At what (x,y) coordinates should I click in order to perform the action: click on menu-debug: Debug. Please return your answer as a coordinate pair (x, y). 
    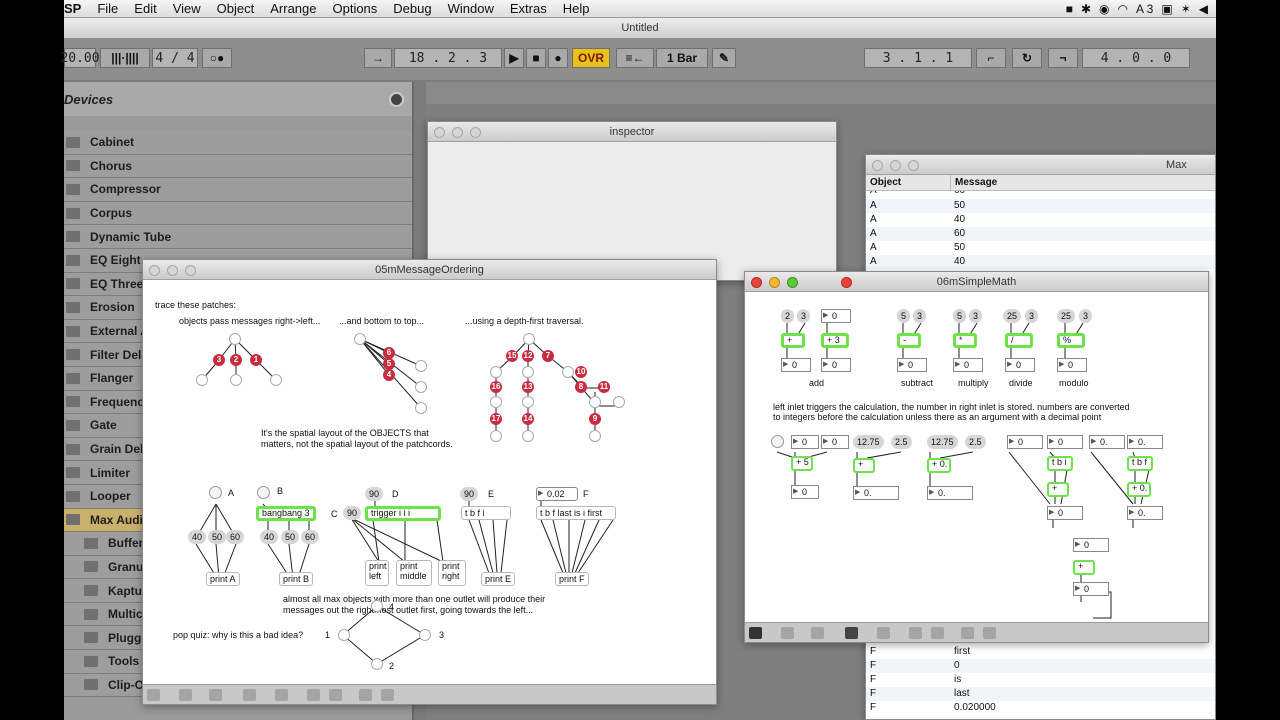
    Looking at the image, I should click on (412, 8).